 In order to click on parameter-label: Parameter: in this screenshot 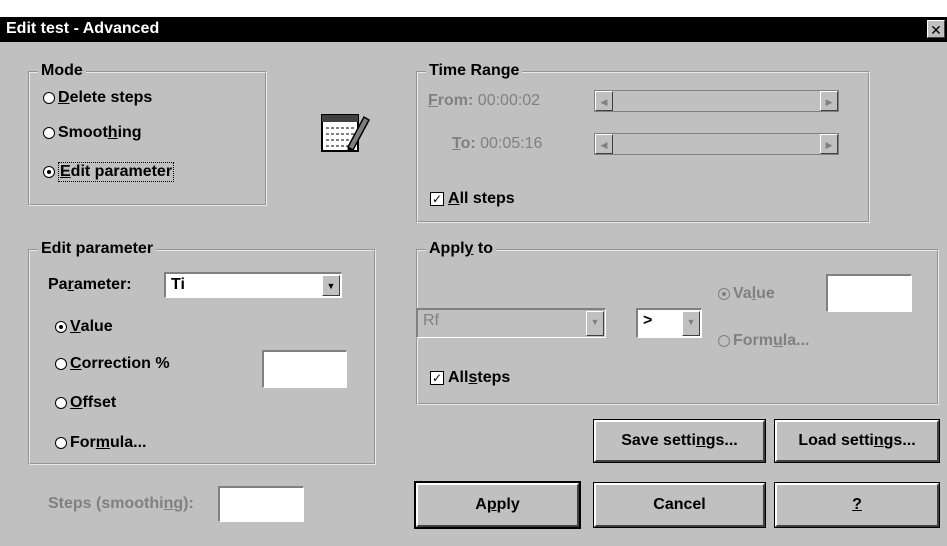, I will do `click(90, 284)`.